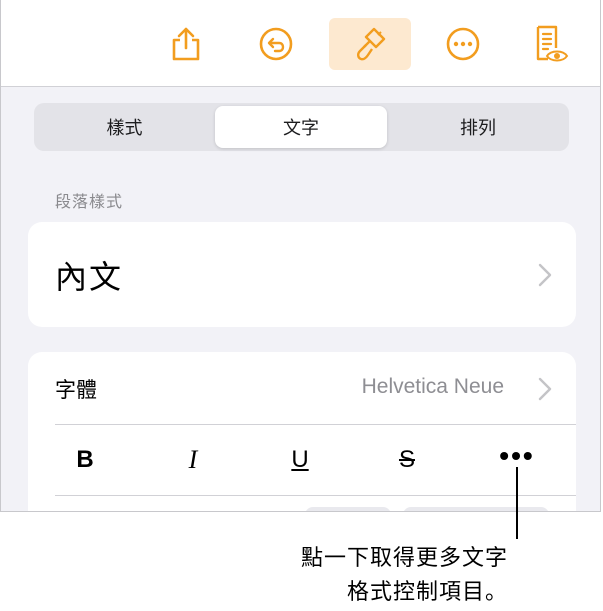 This screenshot has width=603, height=611. I want to click on font-label: 字體, so click(76, 390).